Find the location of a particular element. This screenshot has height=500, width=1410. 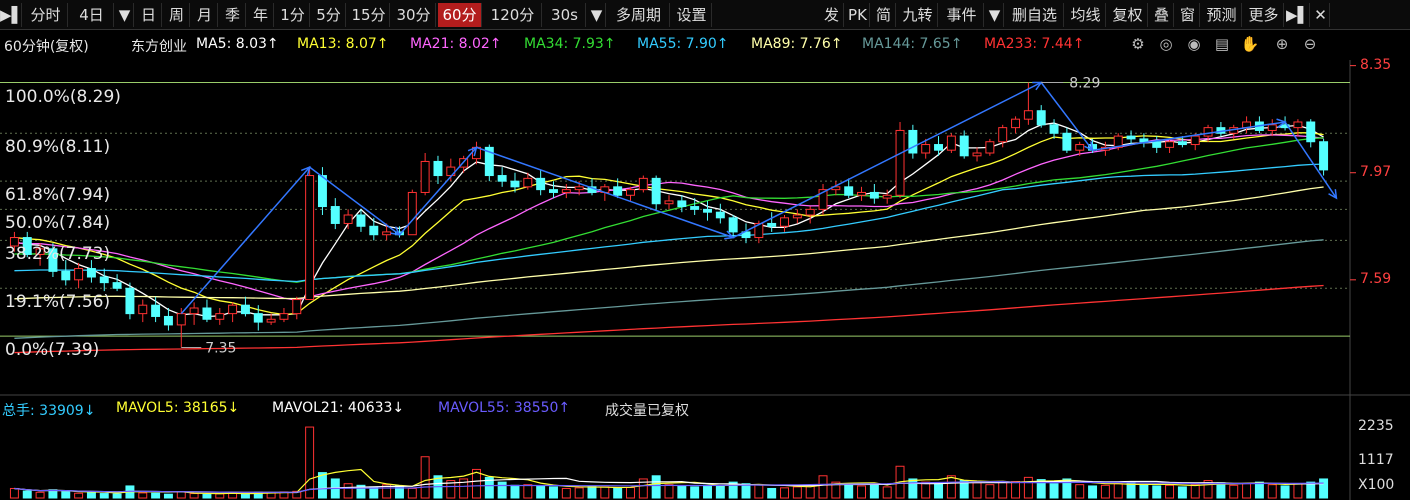

price-tick-label: 8.35 is located at coordinates (1376, 64).